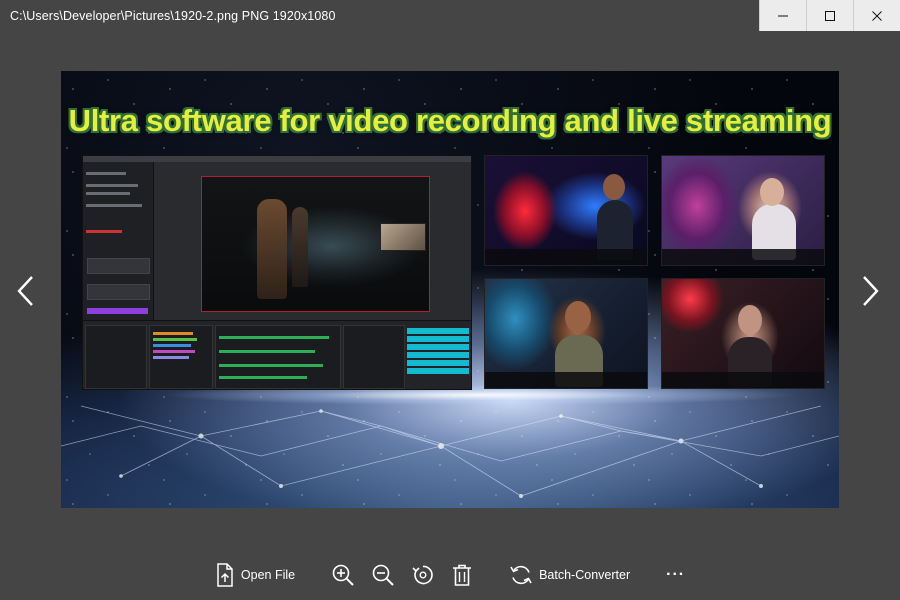 The image size is (900, 600). Describe the element at coordinates (585, 575) in the screenshot. I see `batch-converter-label: Batch-Converter` at that location.